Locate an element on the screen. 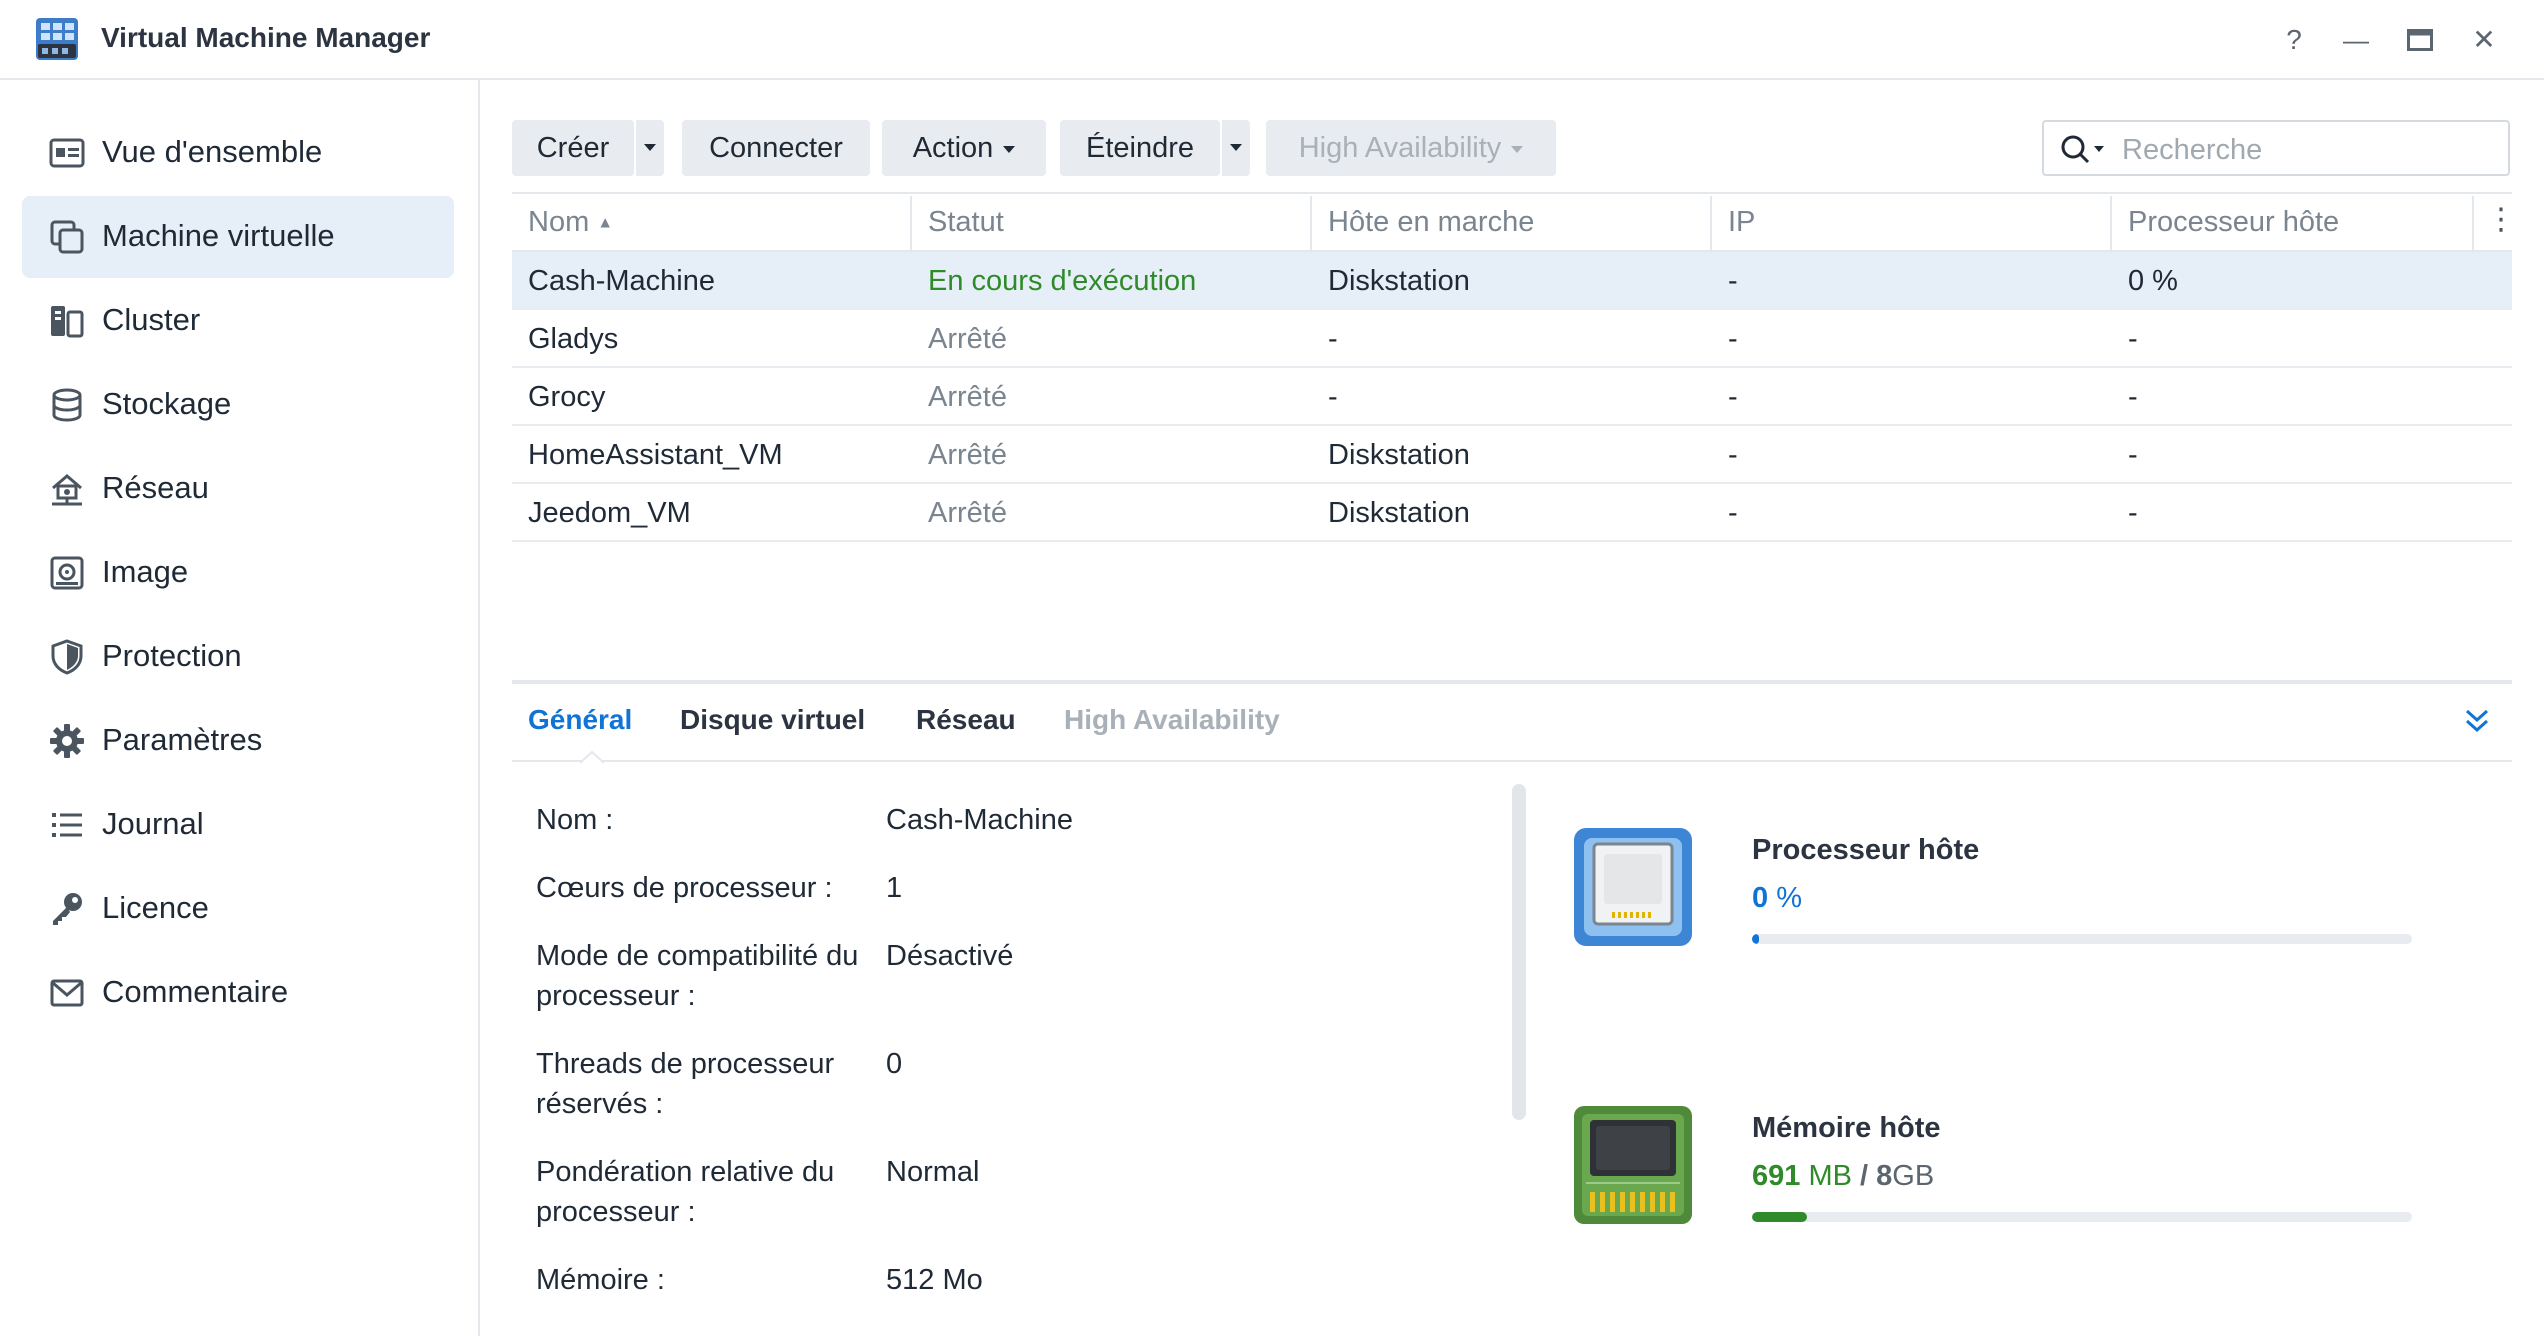 This screenshot has height=1336, width=2544. sidebar-item-storage: Stockage is located at coordinates (238, 405).